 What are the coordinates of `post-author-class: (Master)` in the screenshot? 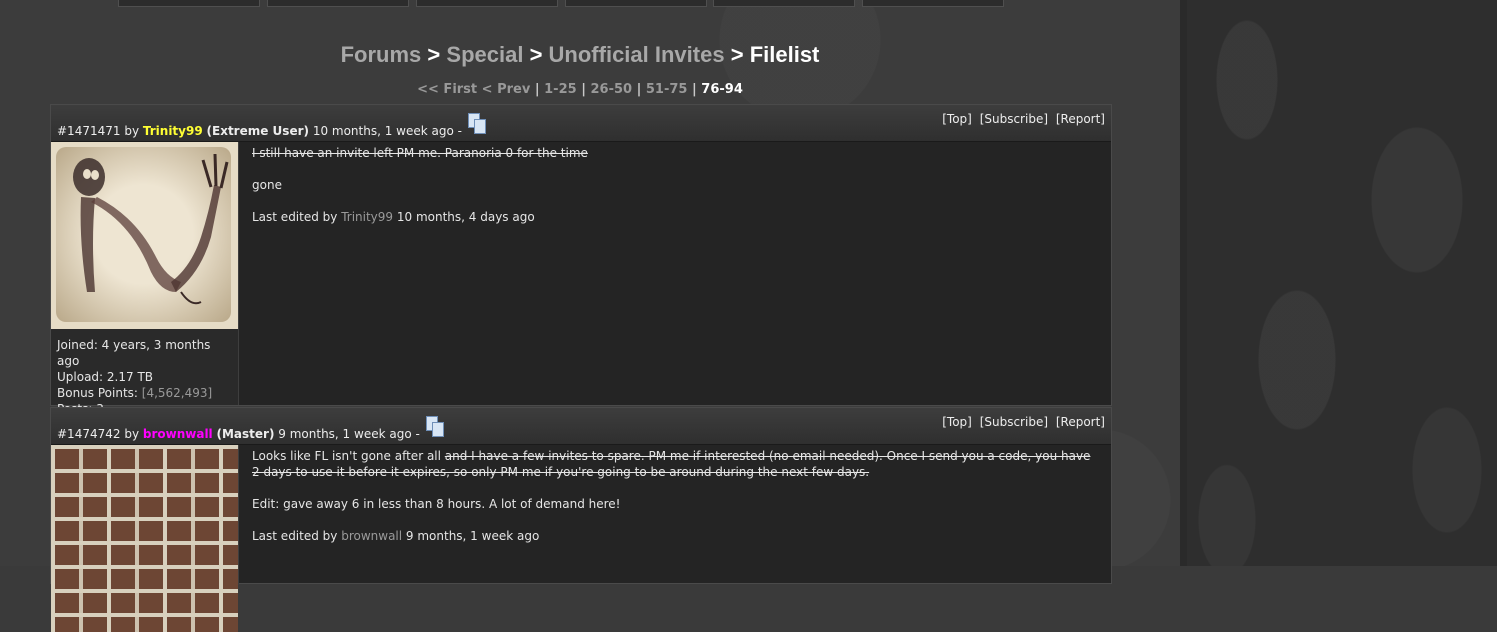 It's located at (245, 434).